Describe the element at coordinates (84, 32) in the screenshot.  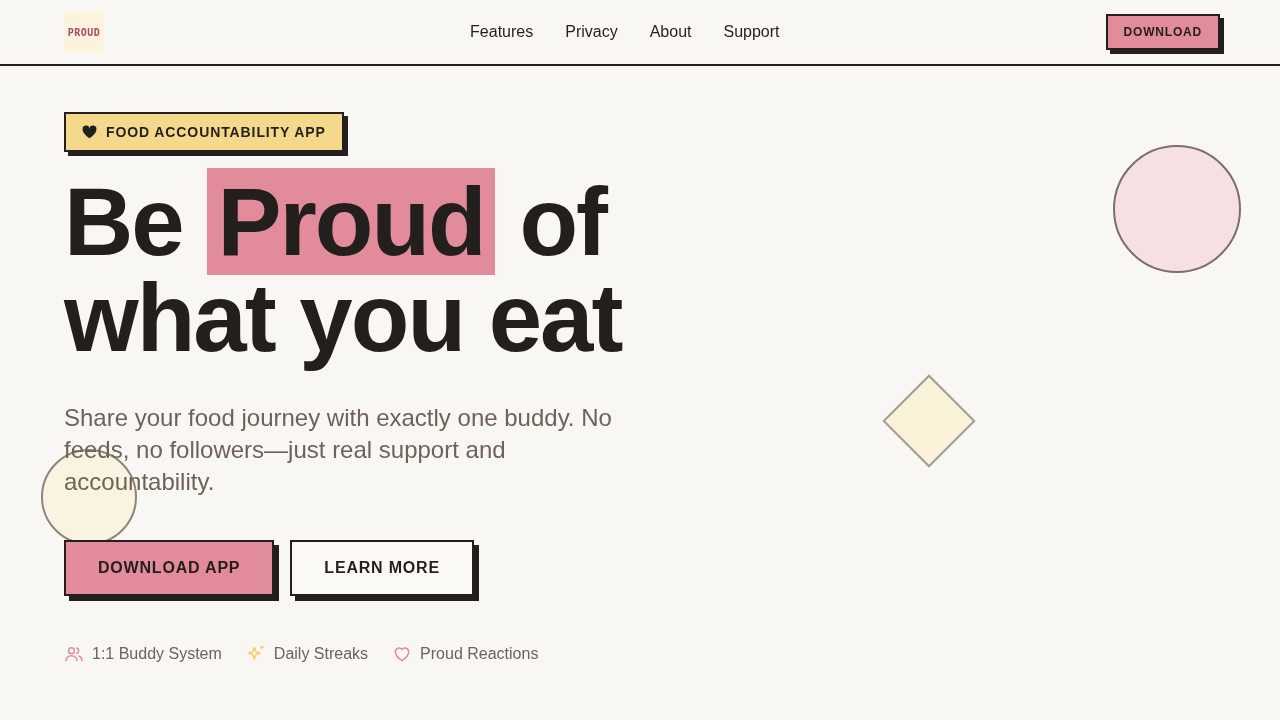
I see `logo: PROUD` at that location.